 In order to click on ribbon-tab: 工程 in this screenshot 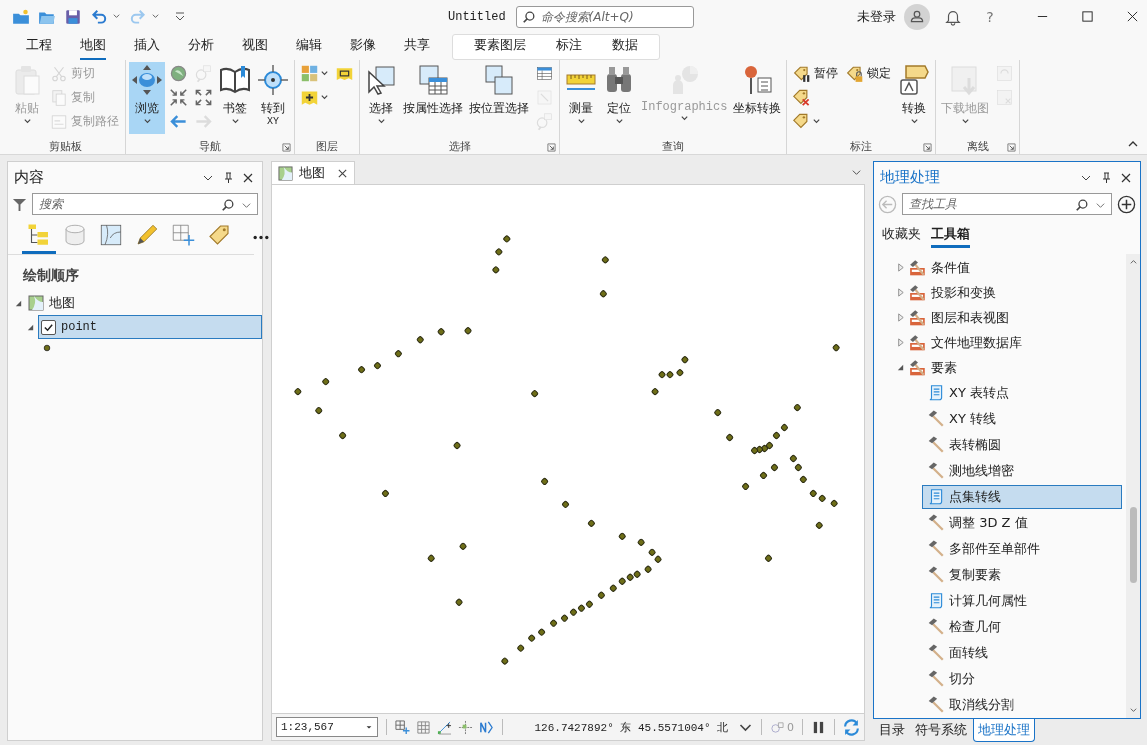, I will do `click(39, 46)`.